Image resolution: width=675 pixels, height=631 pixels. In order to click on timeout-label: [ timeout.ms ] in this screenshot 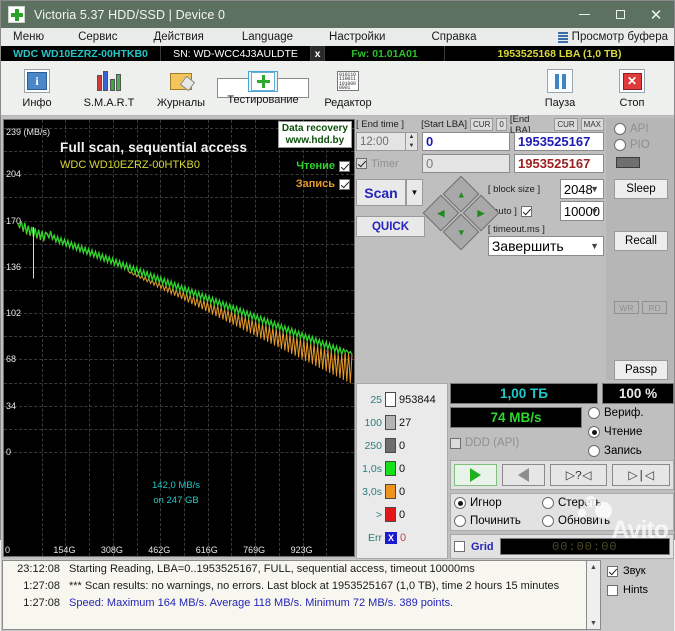, I will do `click(516, 229)`.